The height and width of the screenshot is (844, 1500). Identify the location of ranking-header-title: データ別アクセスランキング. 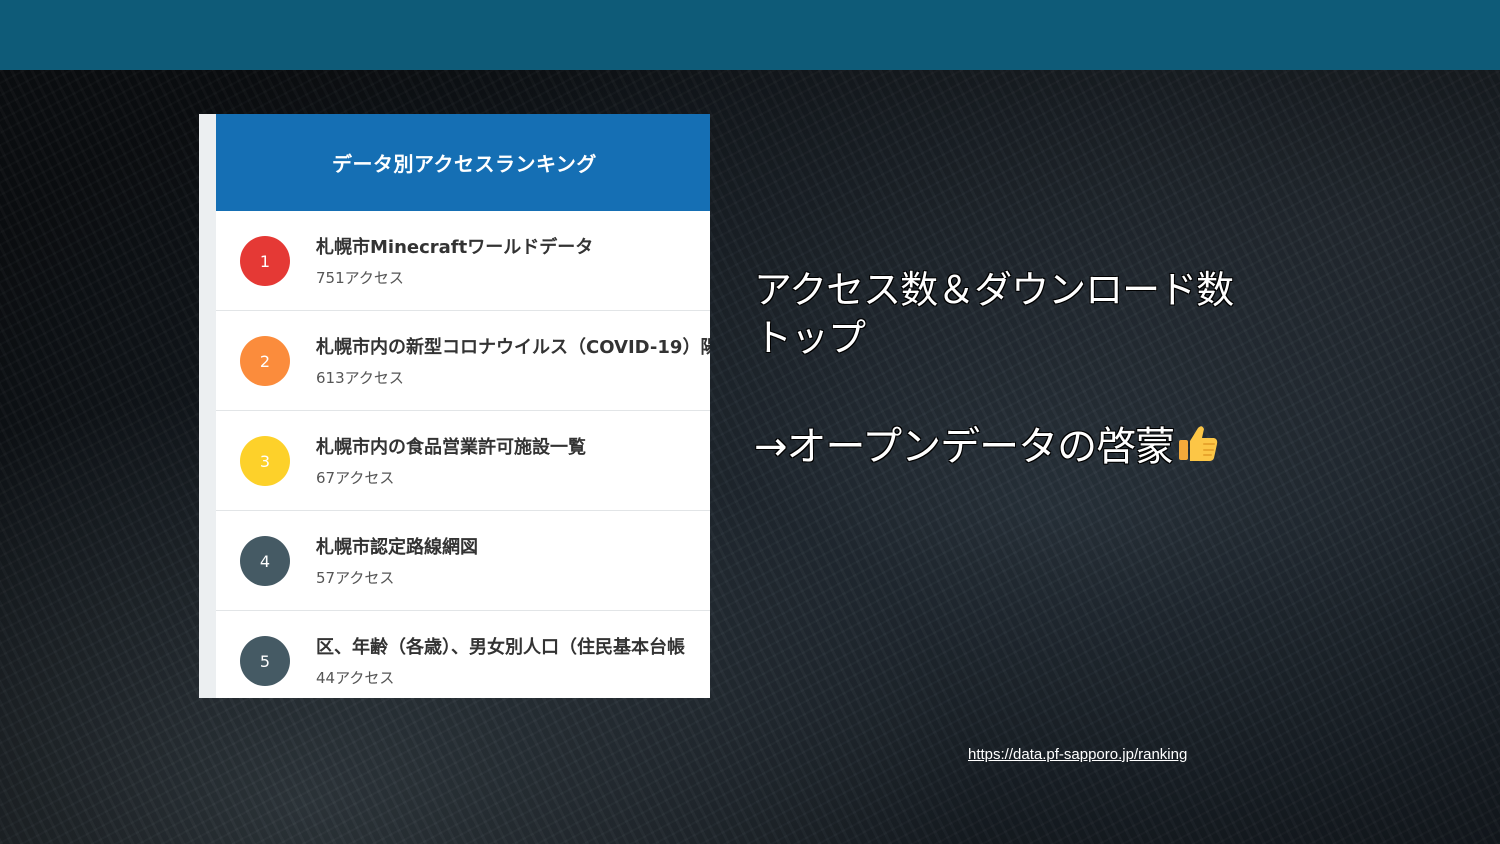
(464, 164).